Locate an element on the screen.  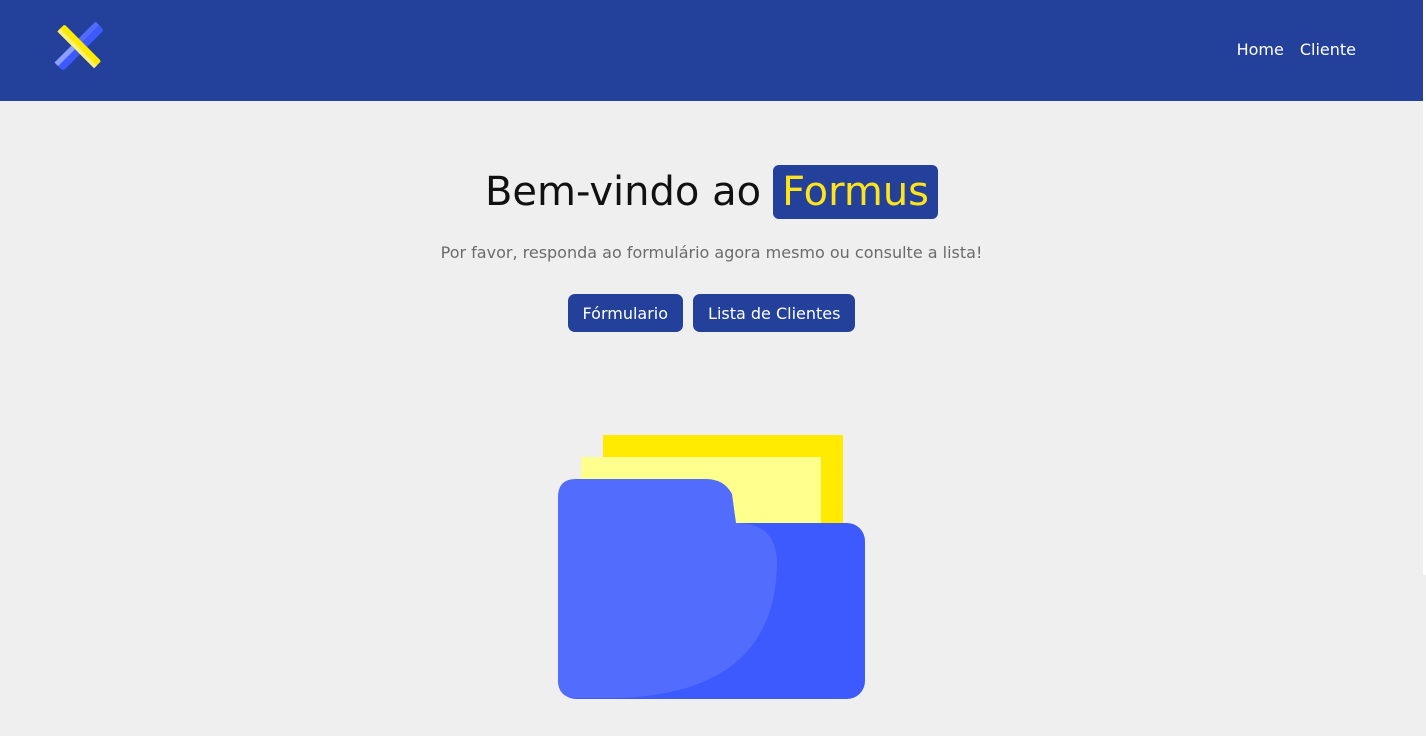
formulario-button: Fórmulario is located at coordinates (625, 313).